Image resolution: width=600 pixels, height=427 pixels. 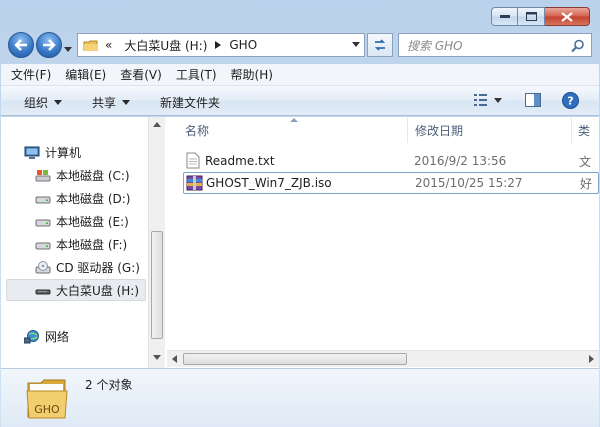 I want to click on tree-item-drive-g: CD 驱动器 (G:), so click(x=87, y=267).